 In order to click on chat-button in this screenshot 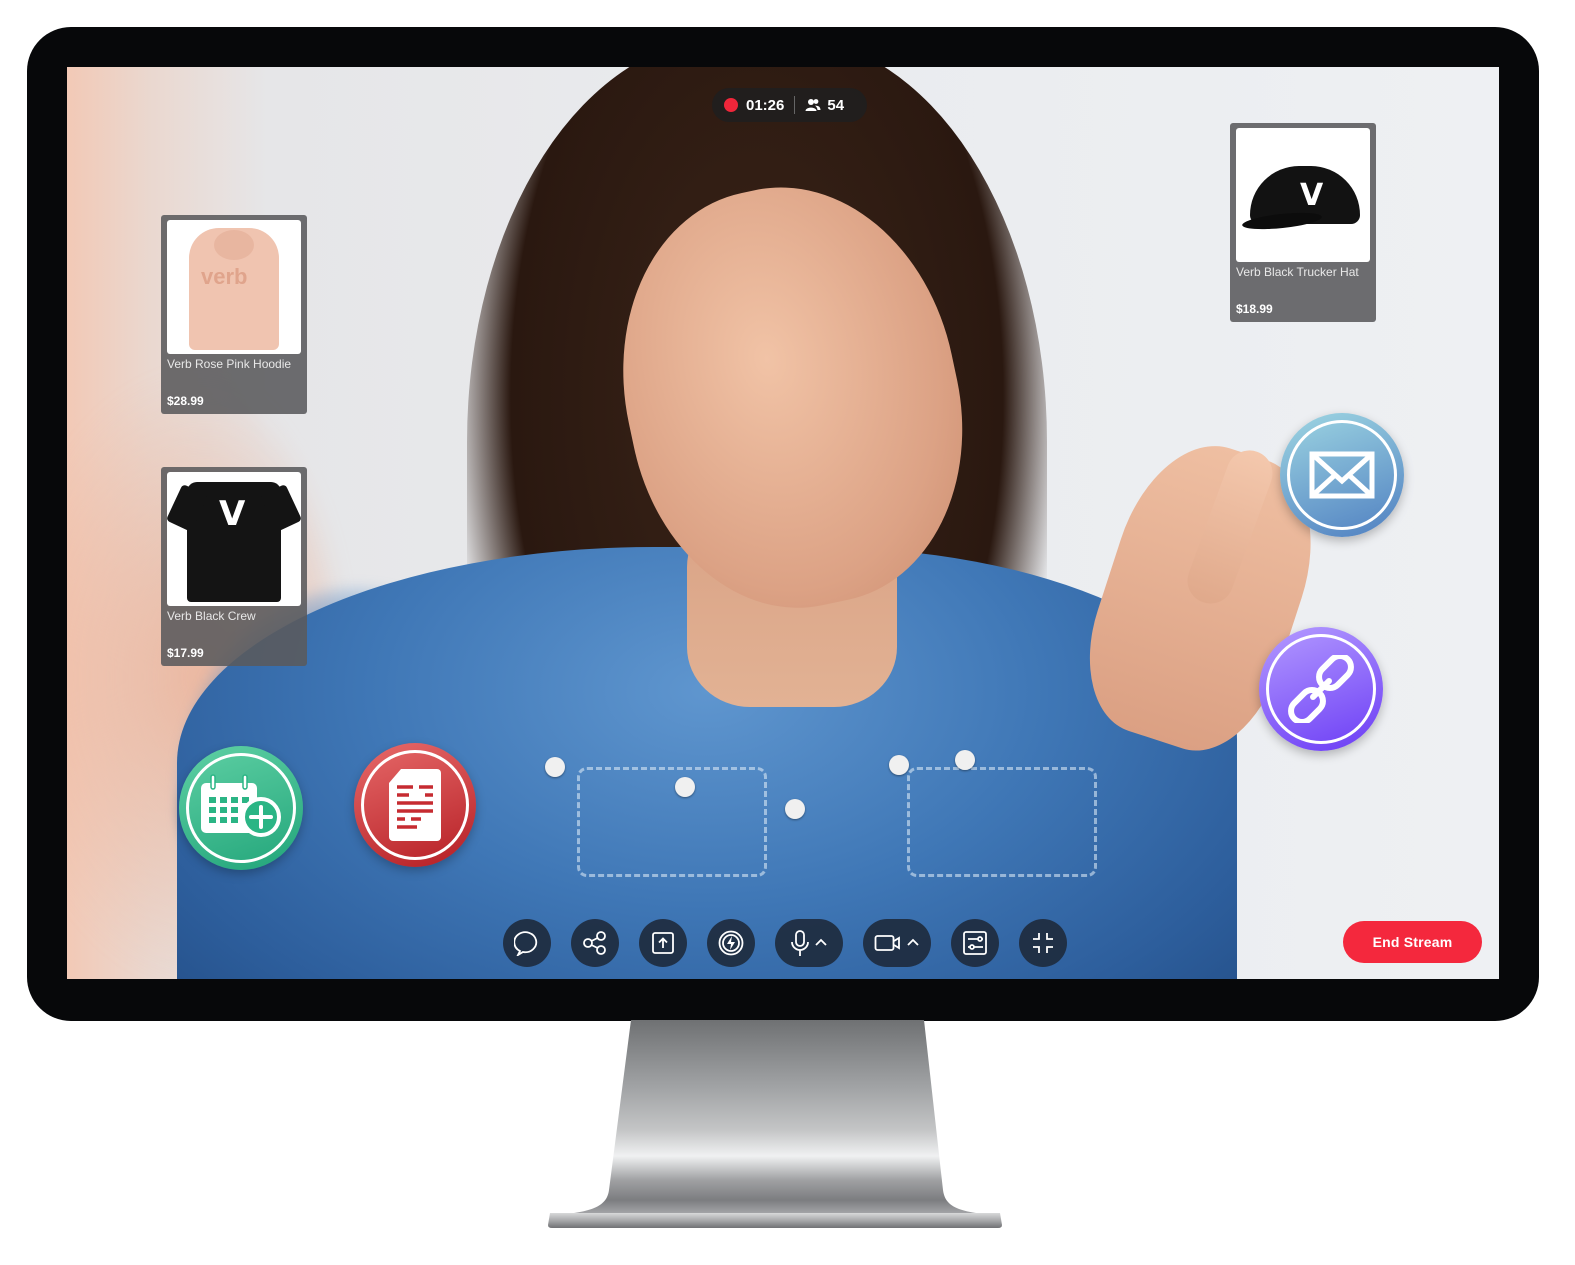, I will do `click(527, 943)`.